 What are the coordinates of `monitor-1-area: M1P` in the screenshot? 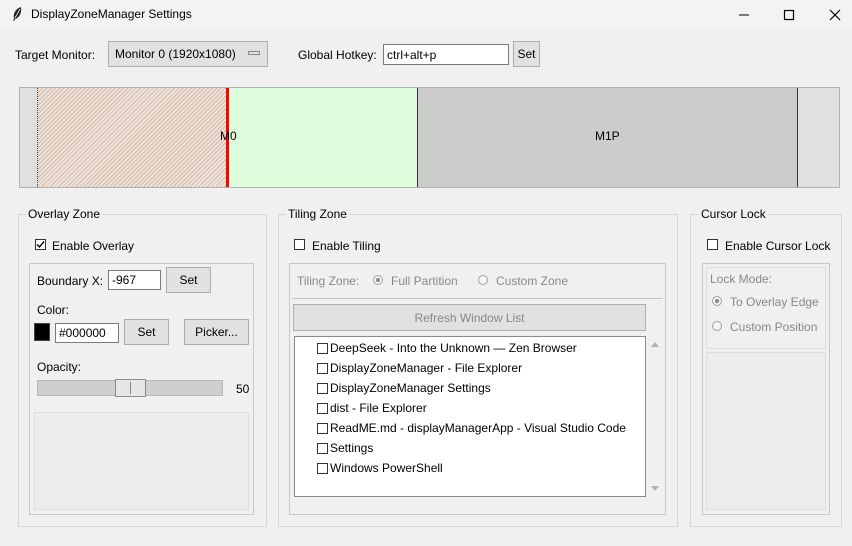 It's located at (607, 137).